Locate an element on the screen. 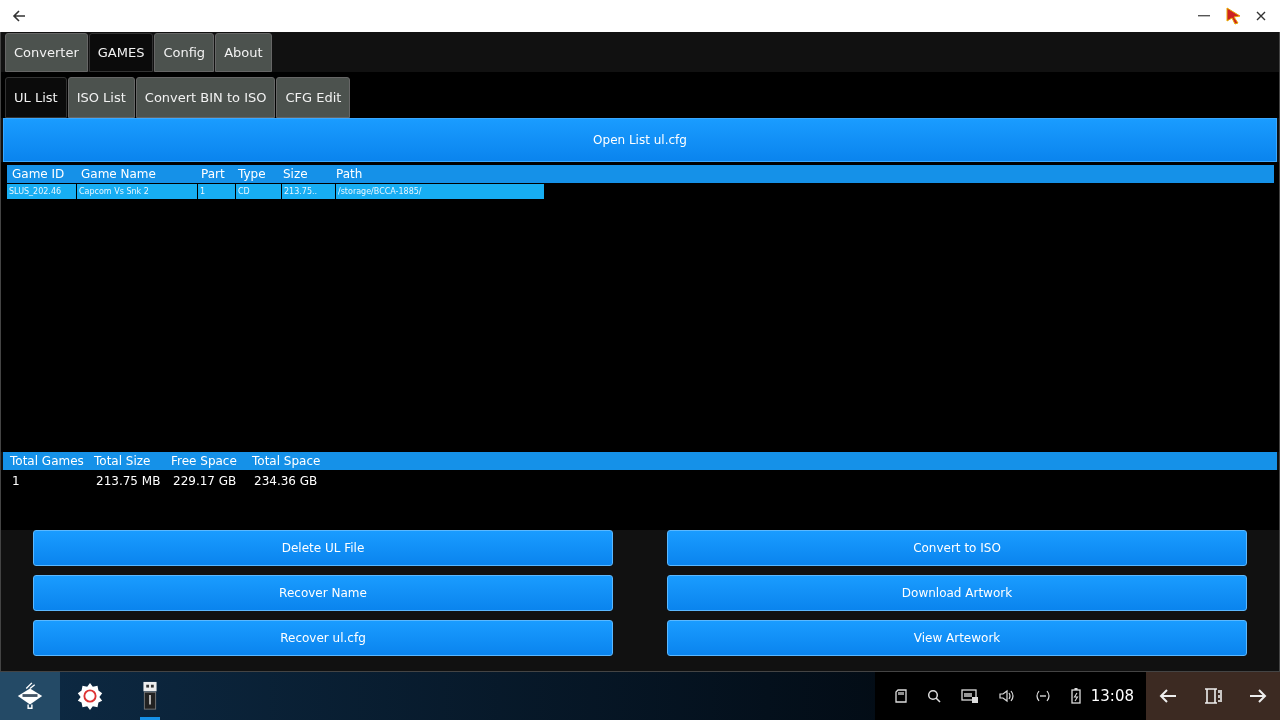 This screenshot has height=720, width=1280. tab: ISO List is located at coordinates (101, 97).